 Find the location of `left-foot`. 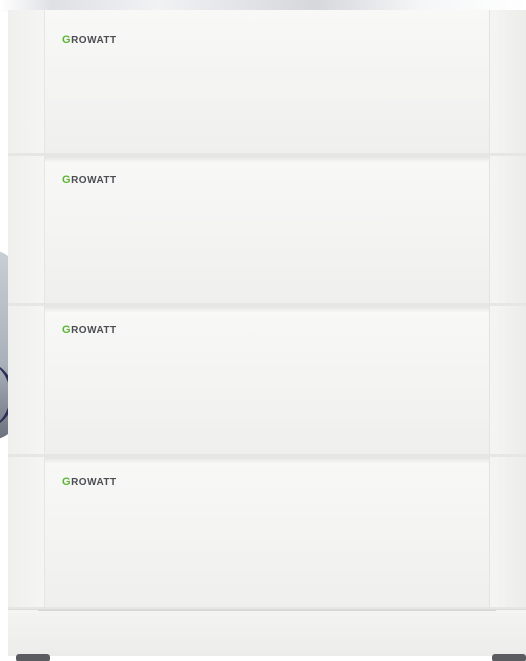

left-foot is located at coordinates (33, 657).